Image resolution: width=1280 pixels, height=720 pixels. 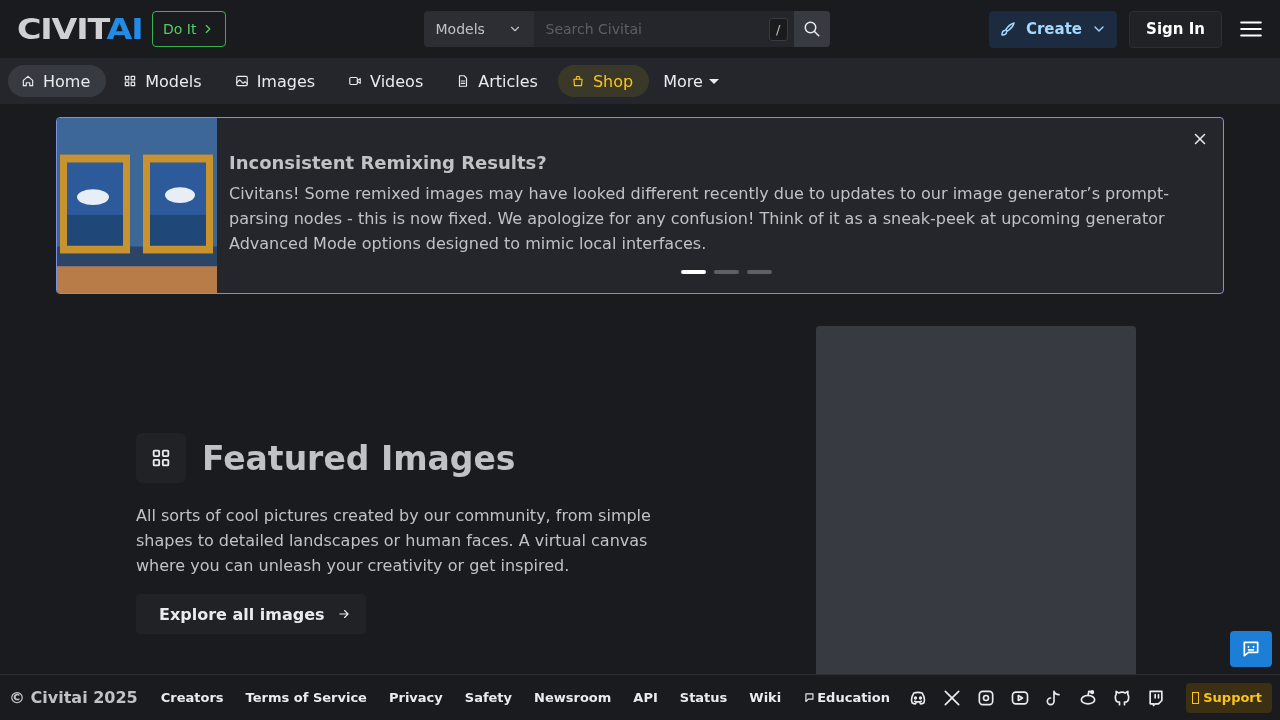 I want to click on arrow-right-icon, so click(x=343, y=614).